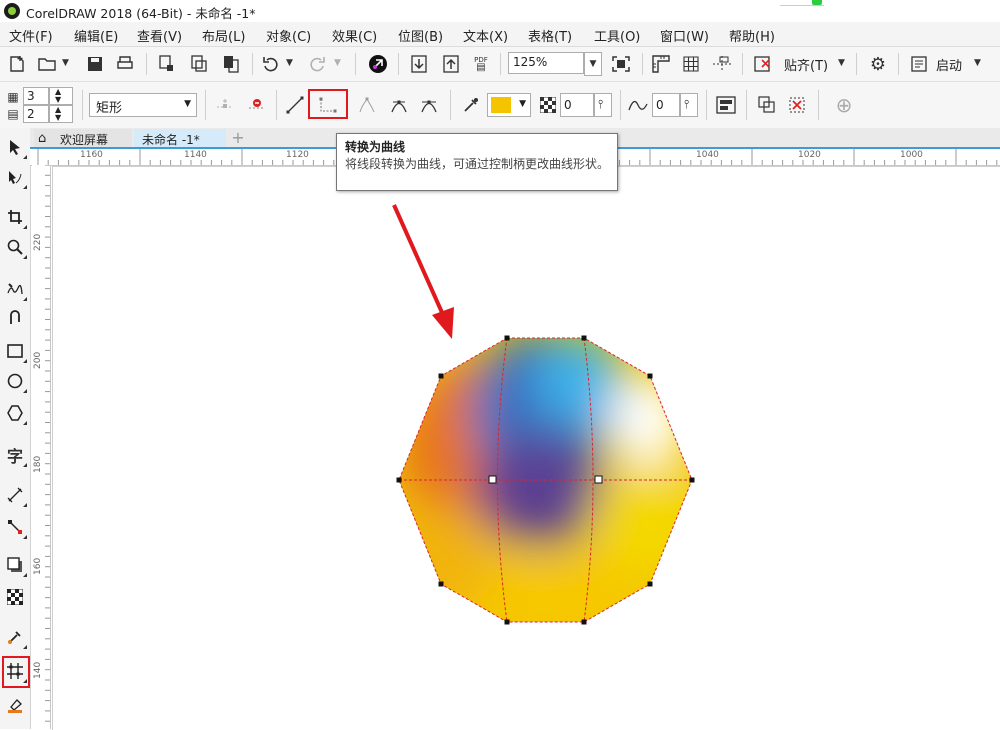 This screenshot has width=1000, height=730. What do you see at coordinates (65, 63) in the screenshot?
I see `open-dropdown-icon: ▼` at bounding box center [65, 63].